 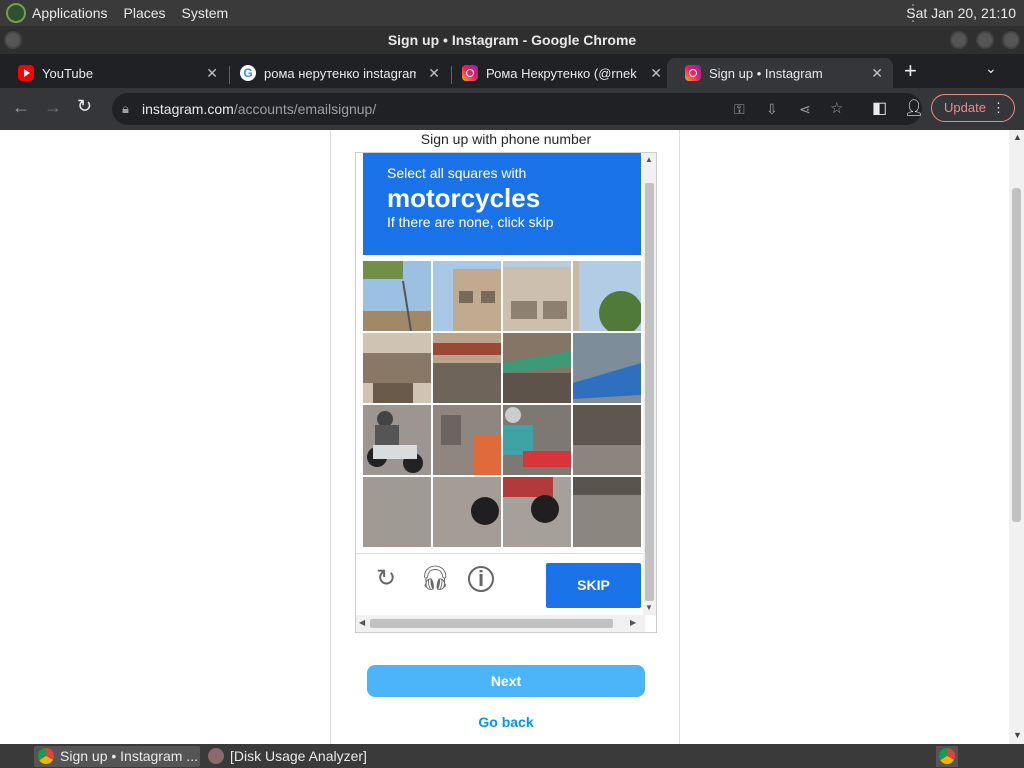 I want to click on reload-challenge-icon: ↻, so click(x=386, y=579).